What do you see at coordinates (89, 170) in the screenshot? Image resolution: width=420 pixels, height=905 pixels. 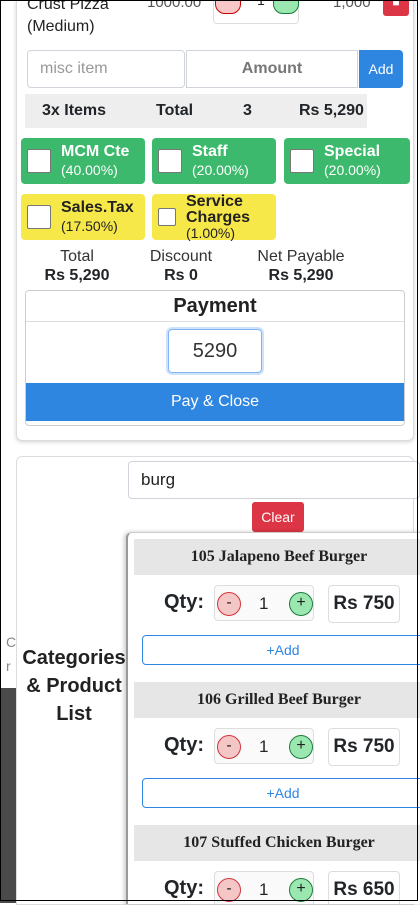 I see `discount-percent: (40.00%)` at bounding box center [89, 170].